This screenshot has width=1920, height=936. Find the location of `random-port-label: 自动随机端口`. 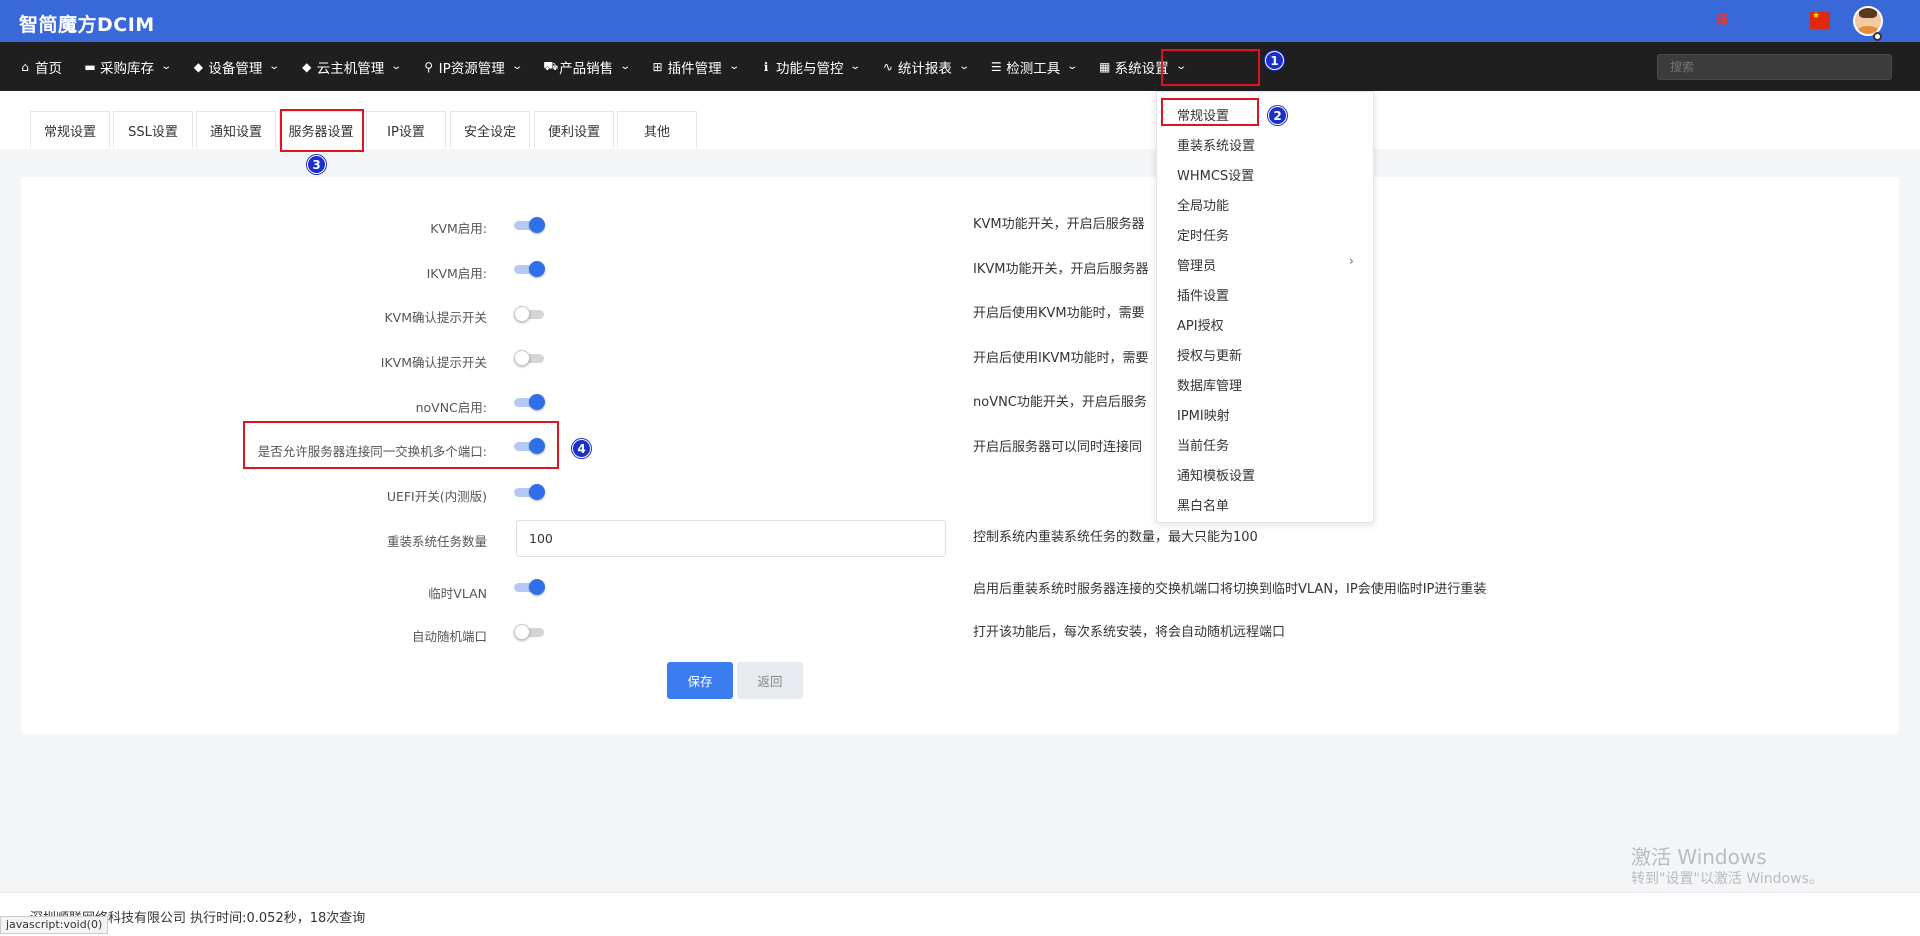

random-port-label: 自动随机端口 is located at coordinates (449, 636).